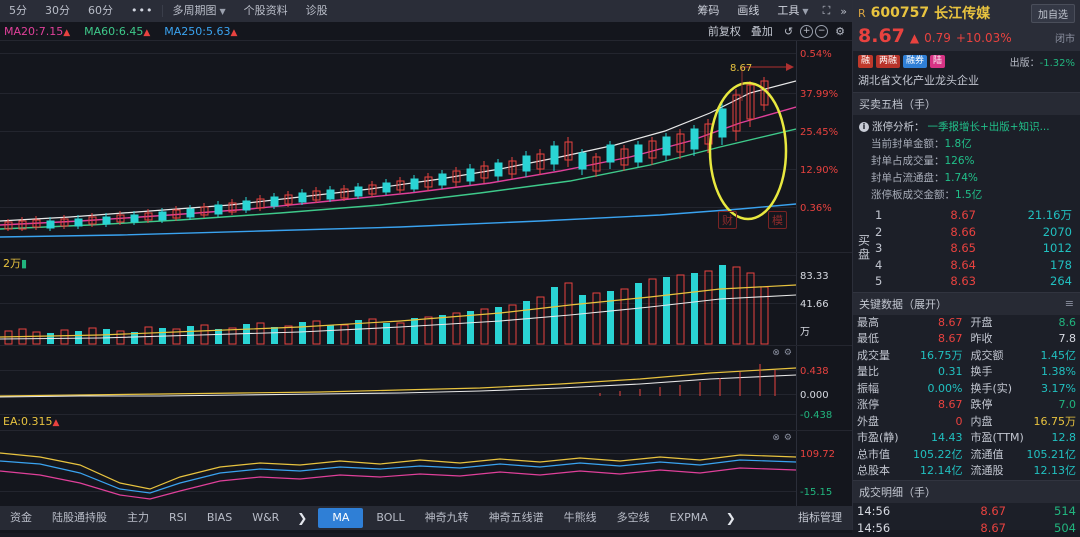 The image size is (1080, 537). Describe the element at coordinates (827, 11) in the screenshot. I see `expand-icon: ⛶` at that location.